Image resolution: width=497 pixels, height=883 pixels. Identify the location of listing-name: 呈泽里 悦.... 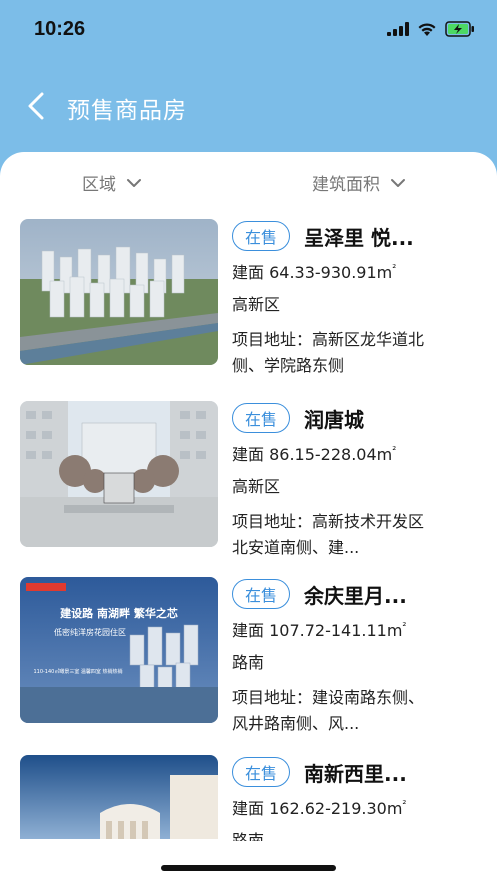
(359, 237).